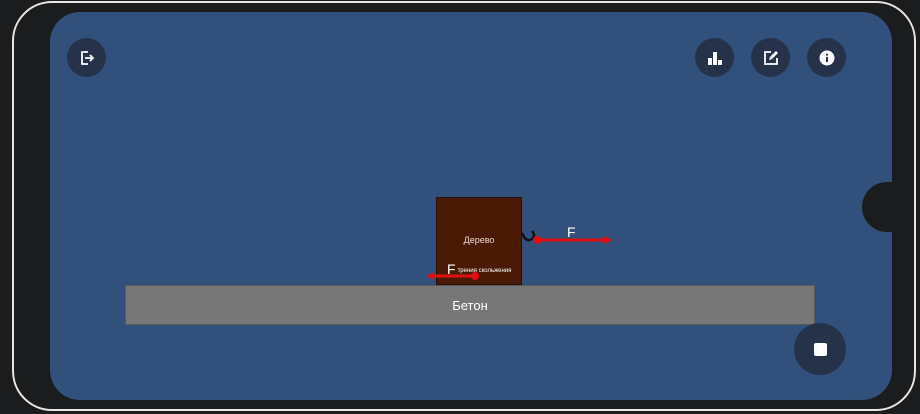 The image size is (920, 414). Describe the element at coordinates (484, 271) in the screenshot. I see `friction-force-subscript: трения скольжения` at that location.